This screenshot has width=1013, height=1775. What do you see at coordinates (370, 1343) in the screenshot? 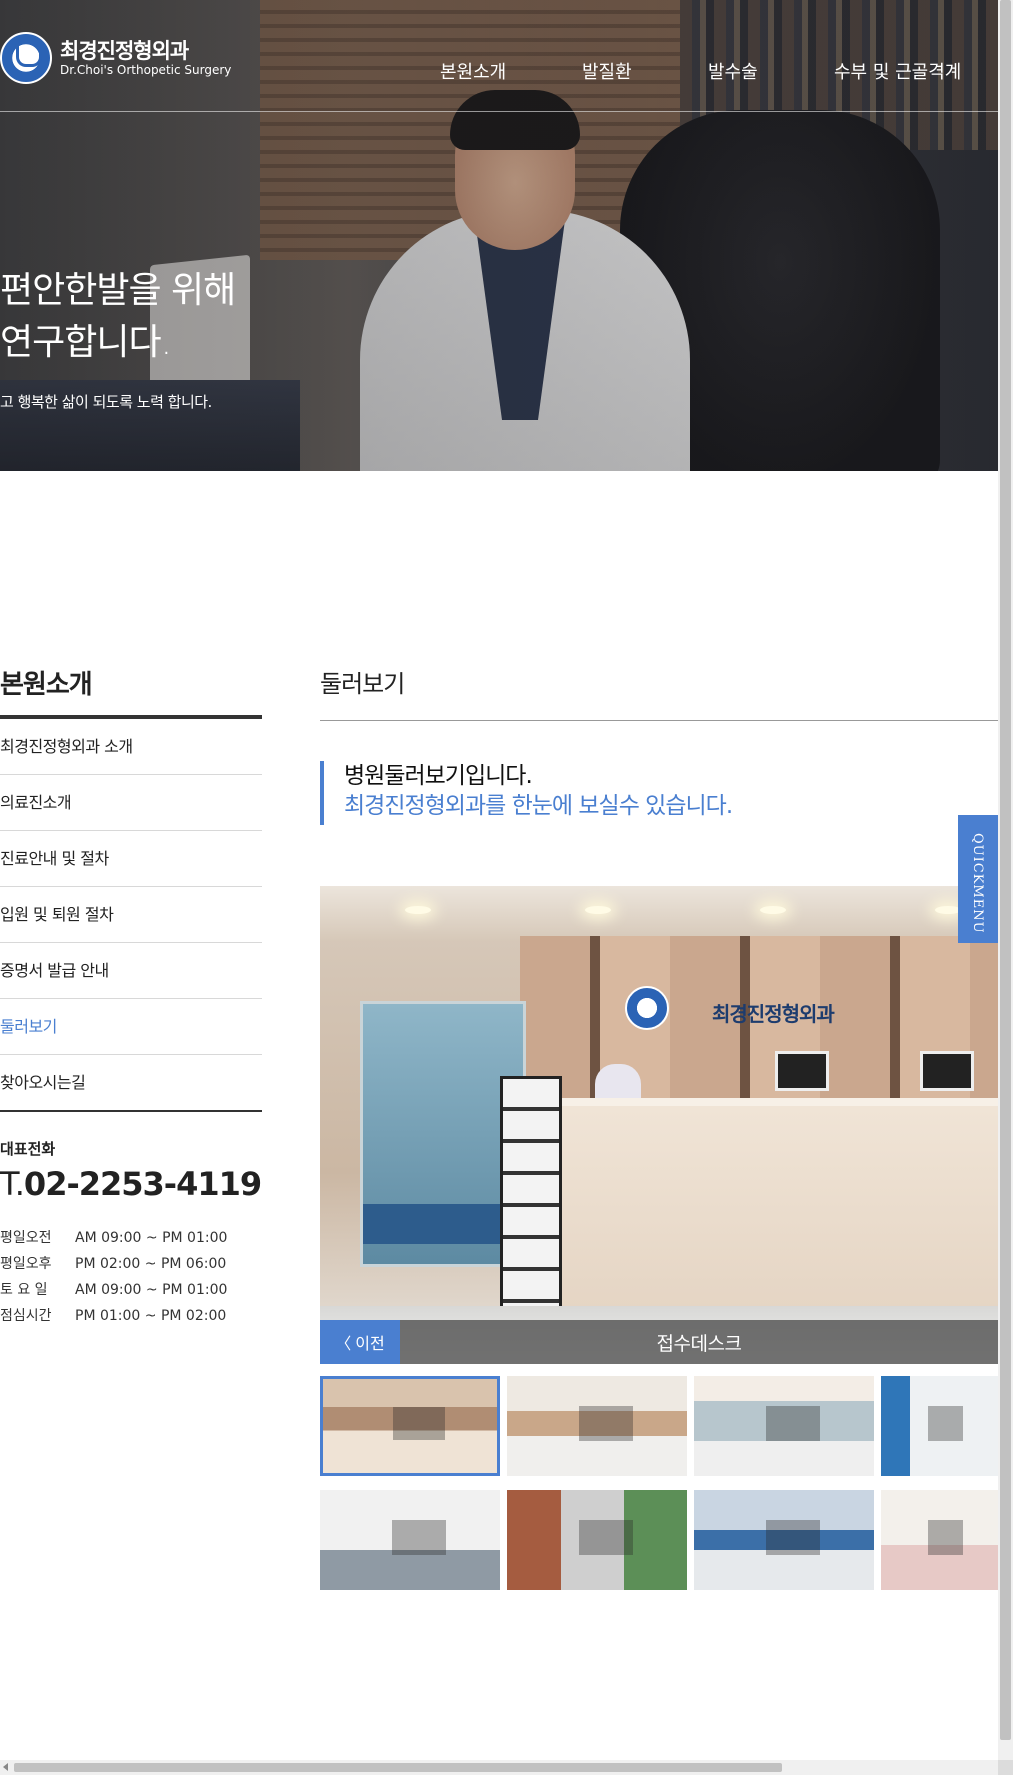
I see `prev-label: 이전` at bounding box center [370, 1343].